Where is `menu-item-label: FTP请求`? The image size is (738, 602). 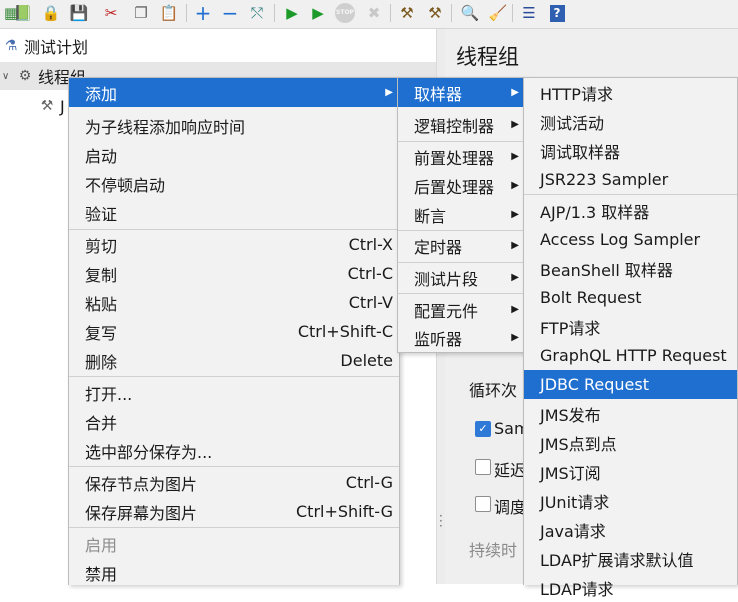
menu-item-label: FTP请求 is located at coordinates (570, 328).